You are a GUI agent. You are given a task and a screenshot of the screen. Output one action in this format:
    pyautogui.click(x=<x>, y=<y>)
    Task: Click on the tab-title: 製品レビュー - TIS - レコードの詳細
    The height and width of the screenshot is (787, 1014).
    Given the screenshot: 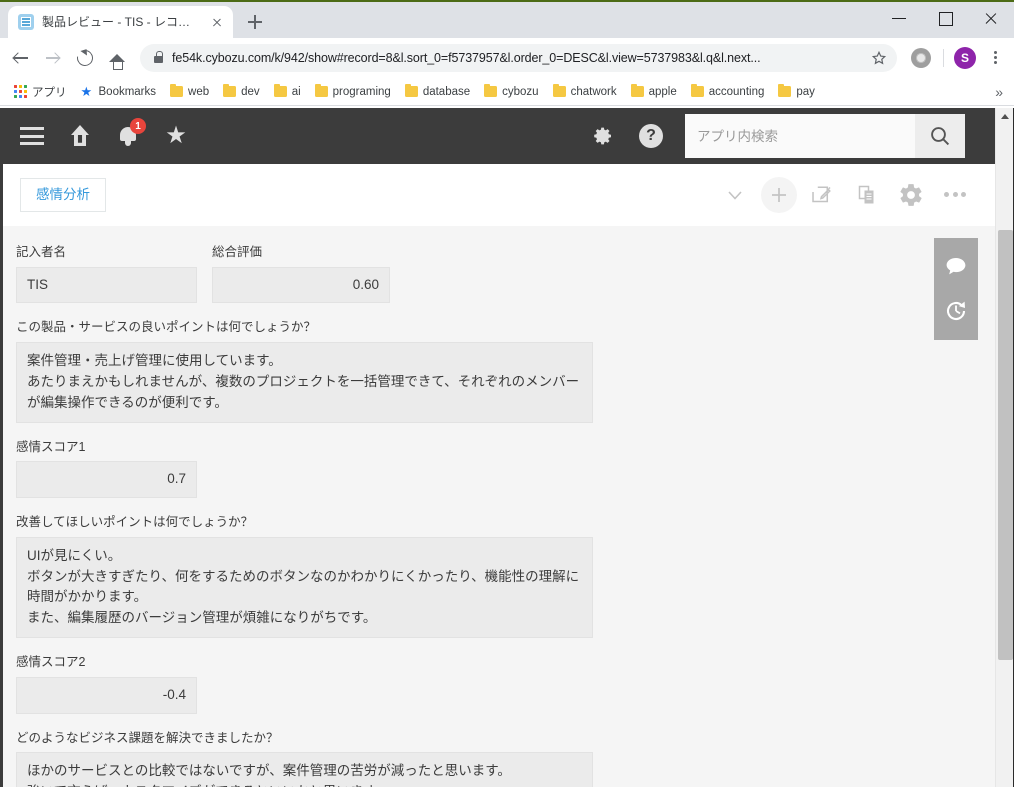 What is the action you would take?
    pyautogui.click(x=121, y=22)
    